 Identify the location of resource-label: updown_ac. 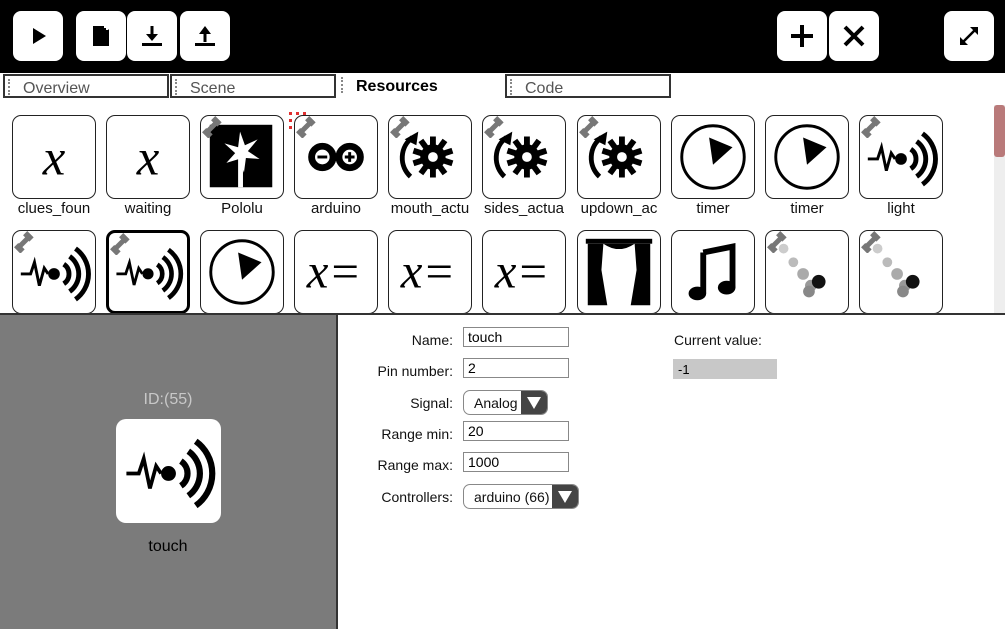
(619, 208).